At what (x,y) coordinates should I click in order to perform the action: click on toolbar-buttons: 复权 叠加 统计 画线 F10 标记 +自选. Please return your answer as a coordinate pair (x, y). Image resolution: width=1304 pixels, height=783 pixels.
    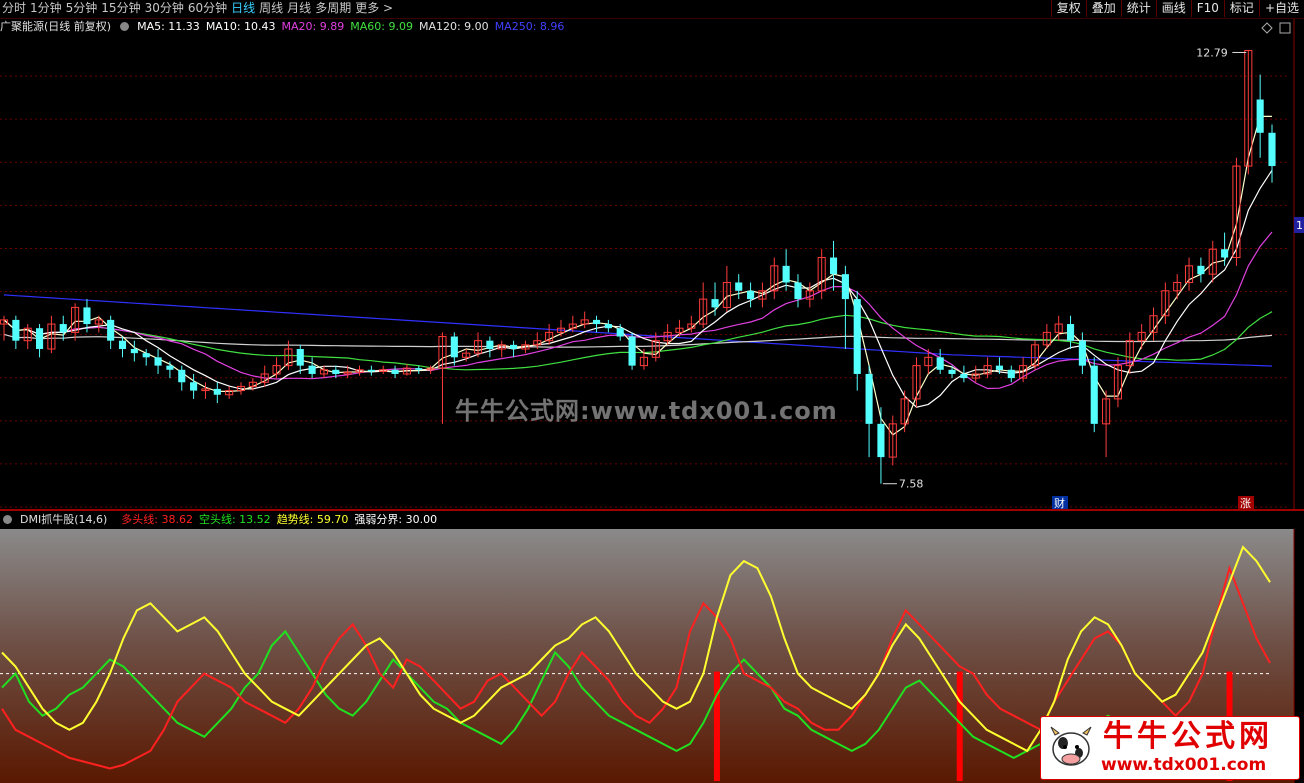
    Looking at the image, I should click on (1177, 8).